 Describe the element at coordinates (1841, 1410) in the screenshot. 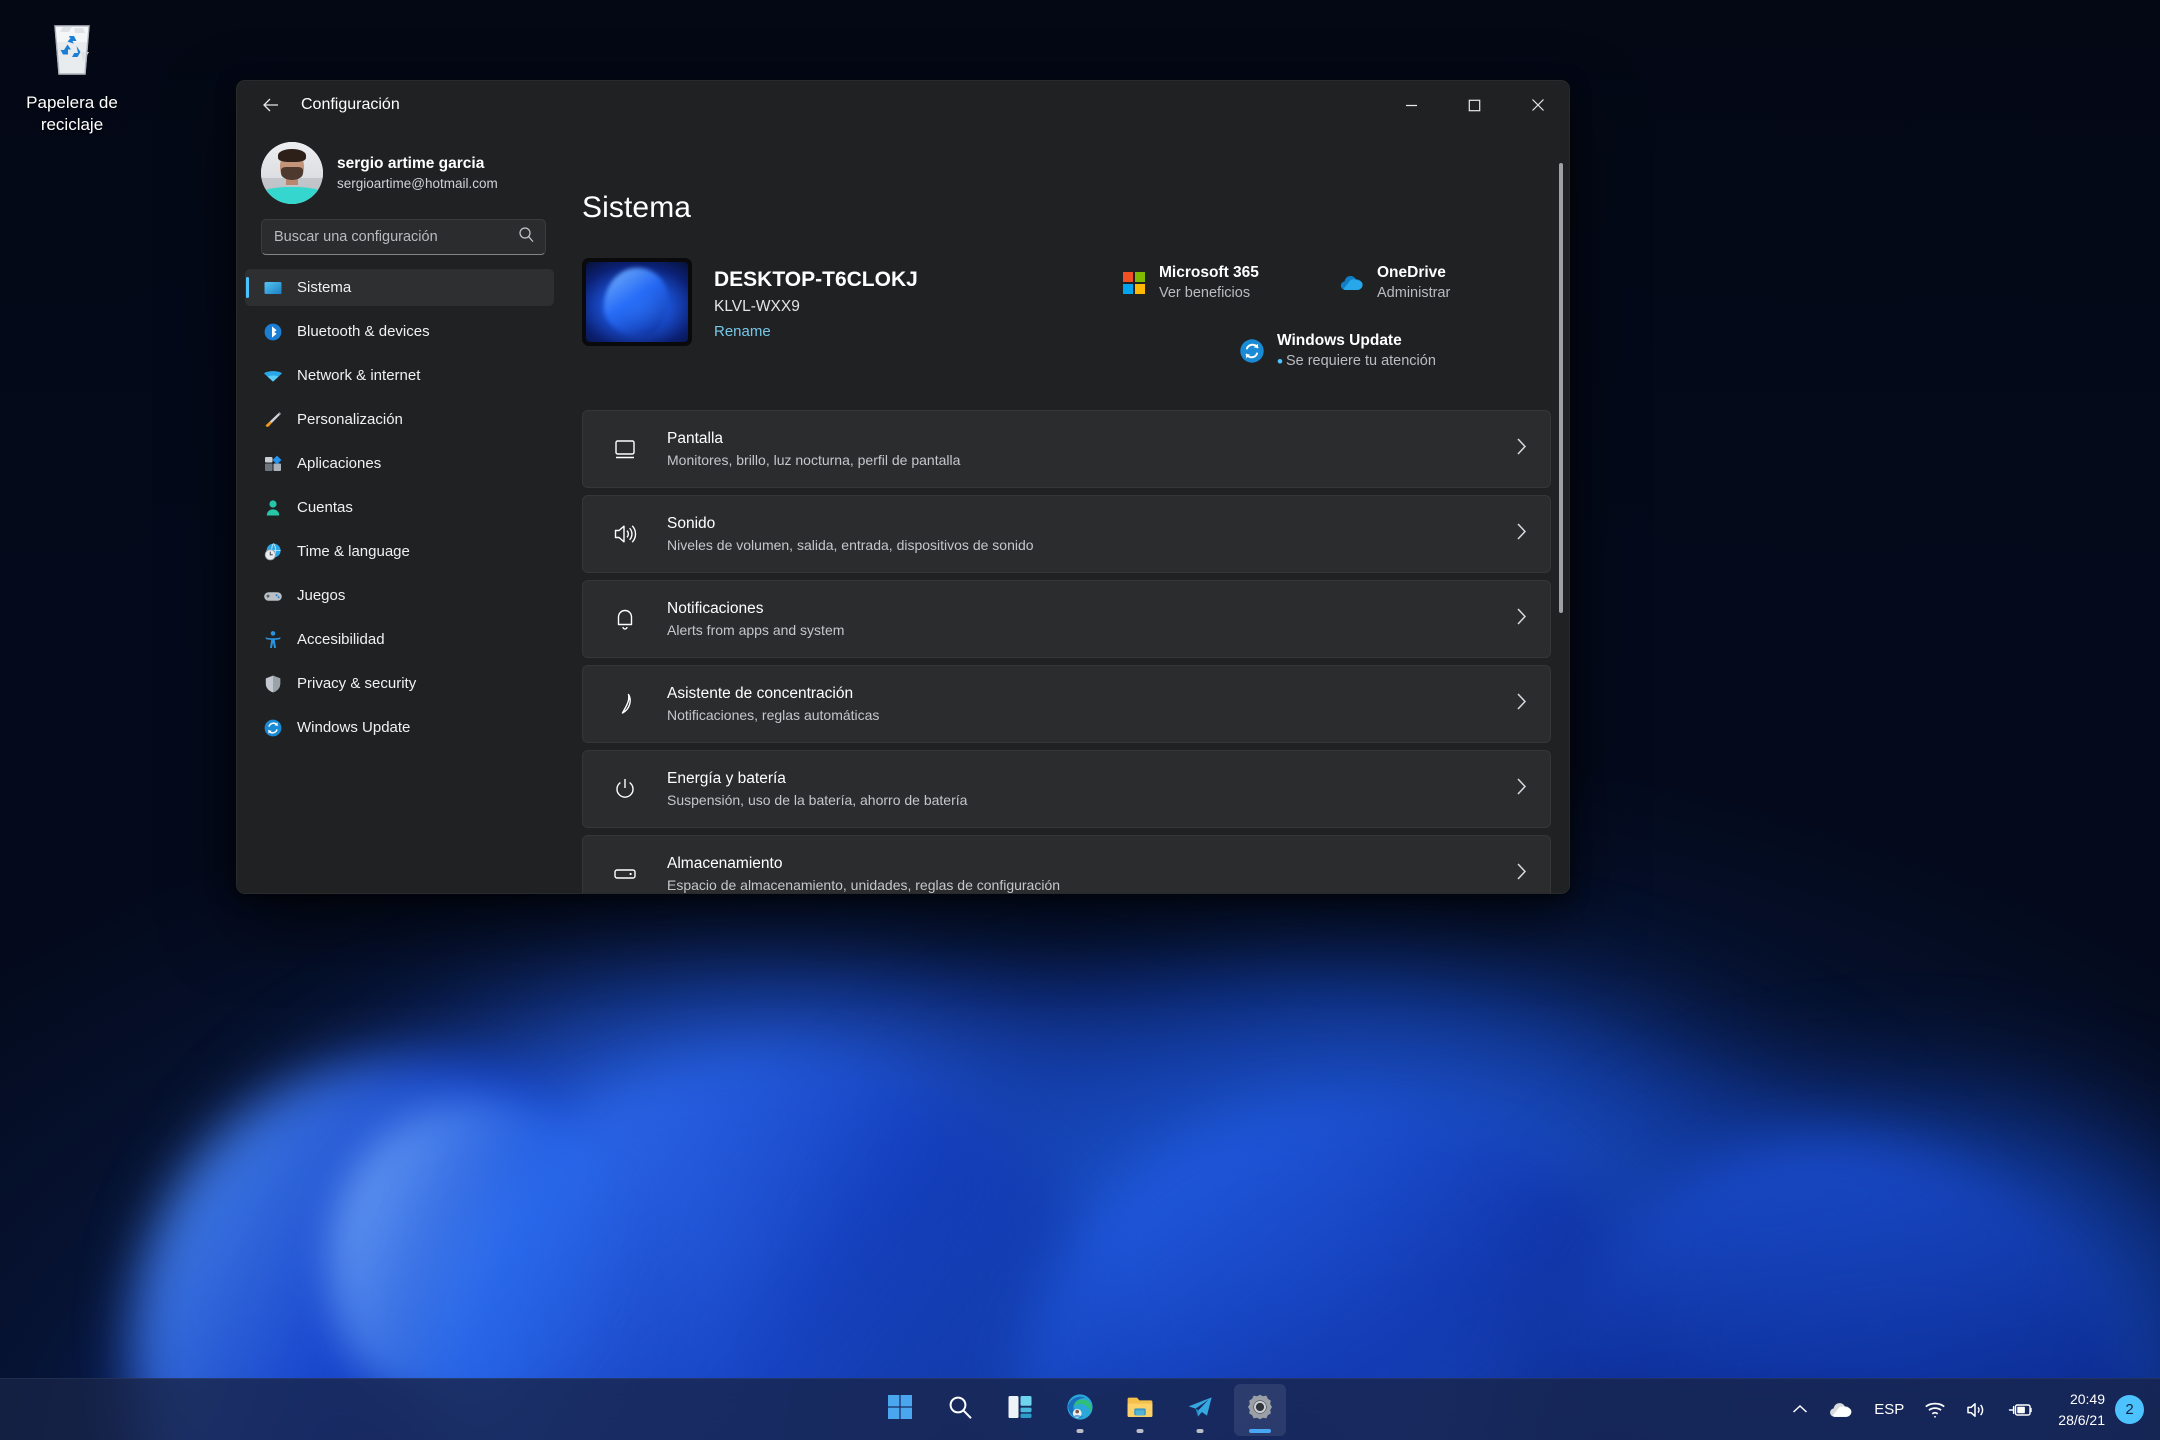

I see `tray-onedrive-icon` at that location.